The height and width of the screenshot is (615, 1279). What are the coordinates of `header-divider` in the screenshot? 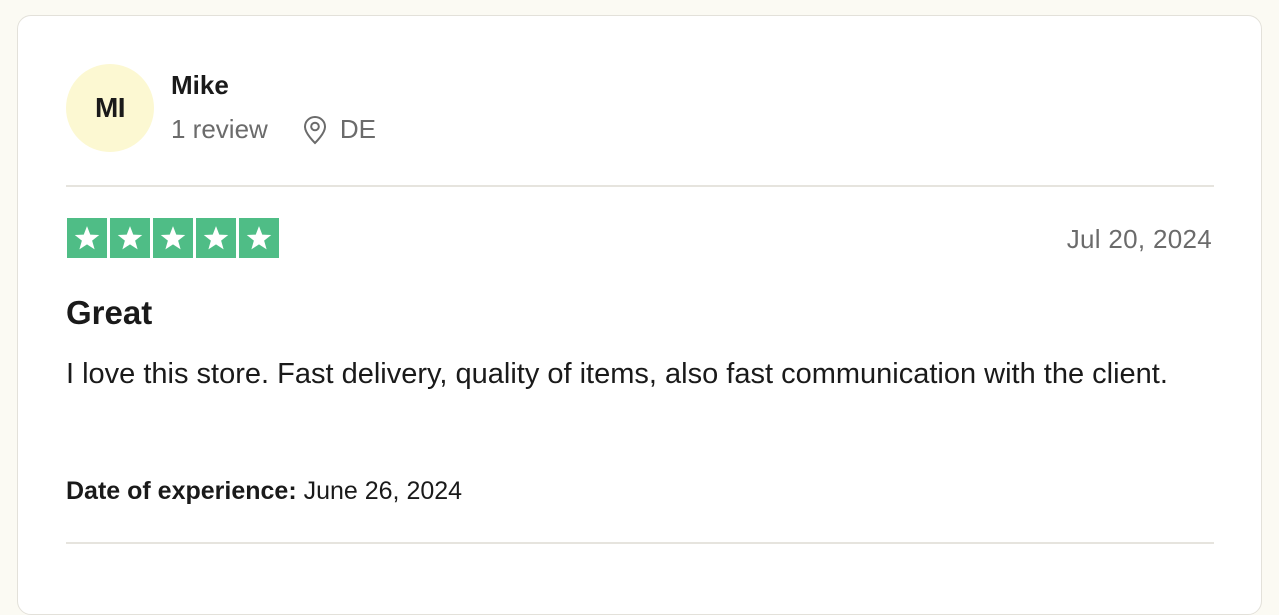 It's located at (640, 186).